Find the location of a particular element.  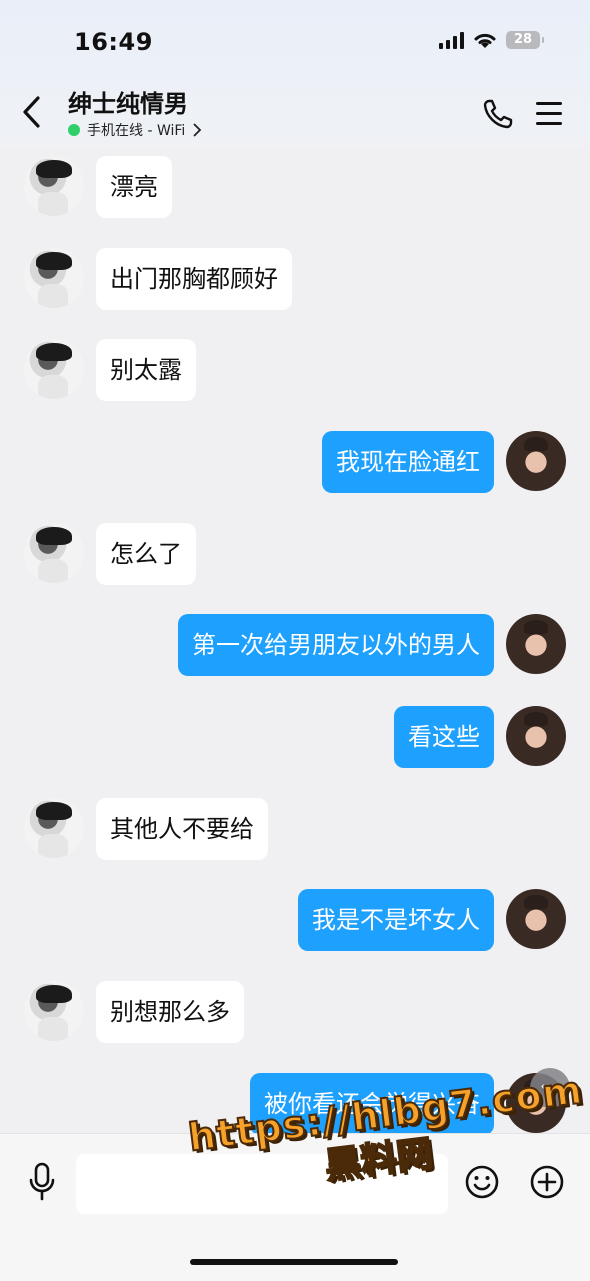

menu-icon is located at coordinates (549, 114).